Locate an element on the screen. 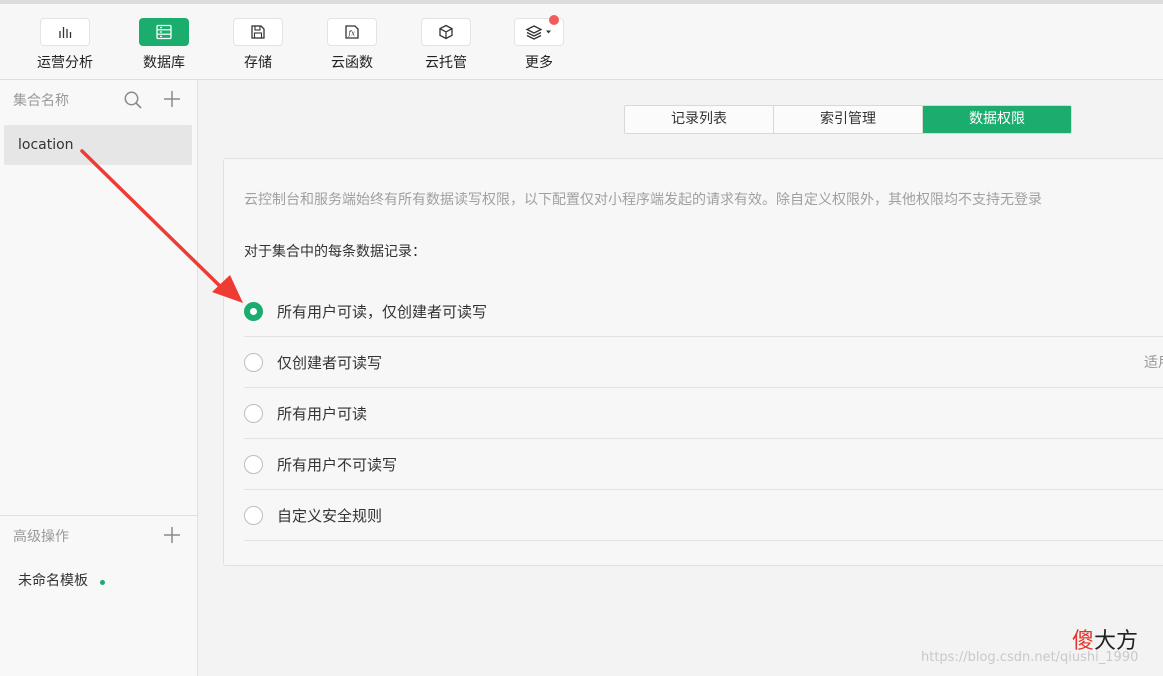 The height and width of the screenshot is (676, 1163). notification-dot is located at coordinates (554, 20).